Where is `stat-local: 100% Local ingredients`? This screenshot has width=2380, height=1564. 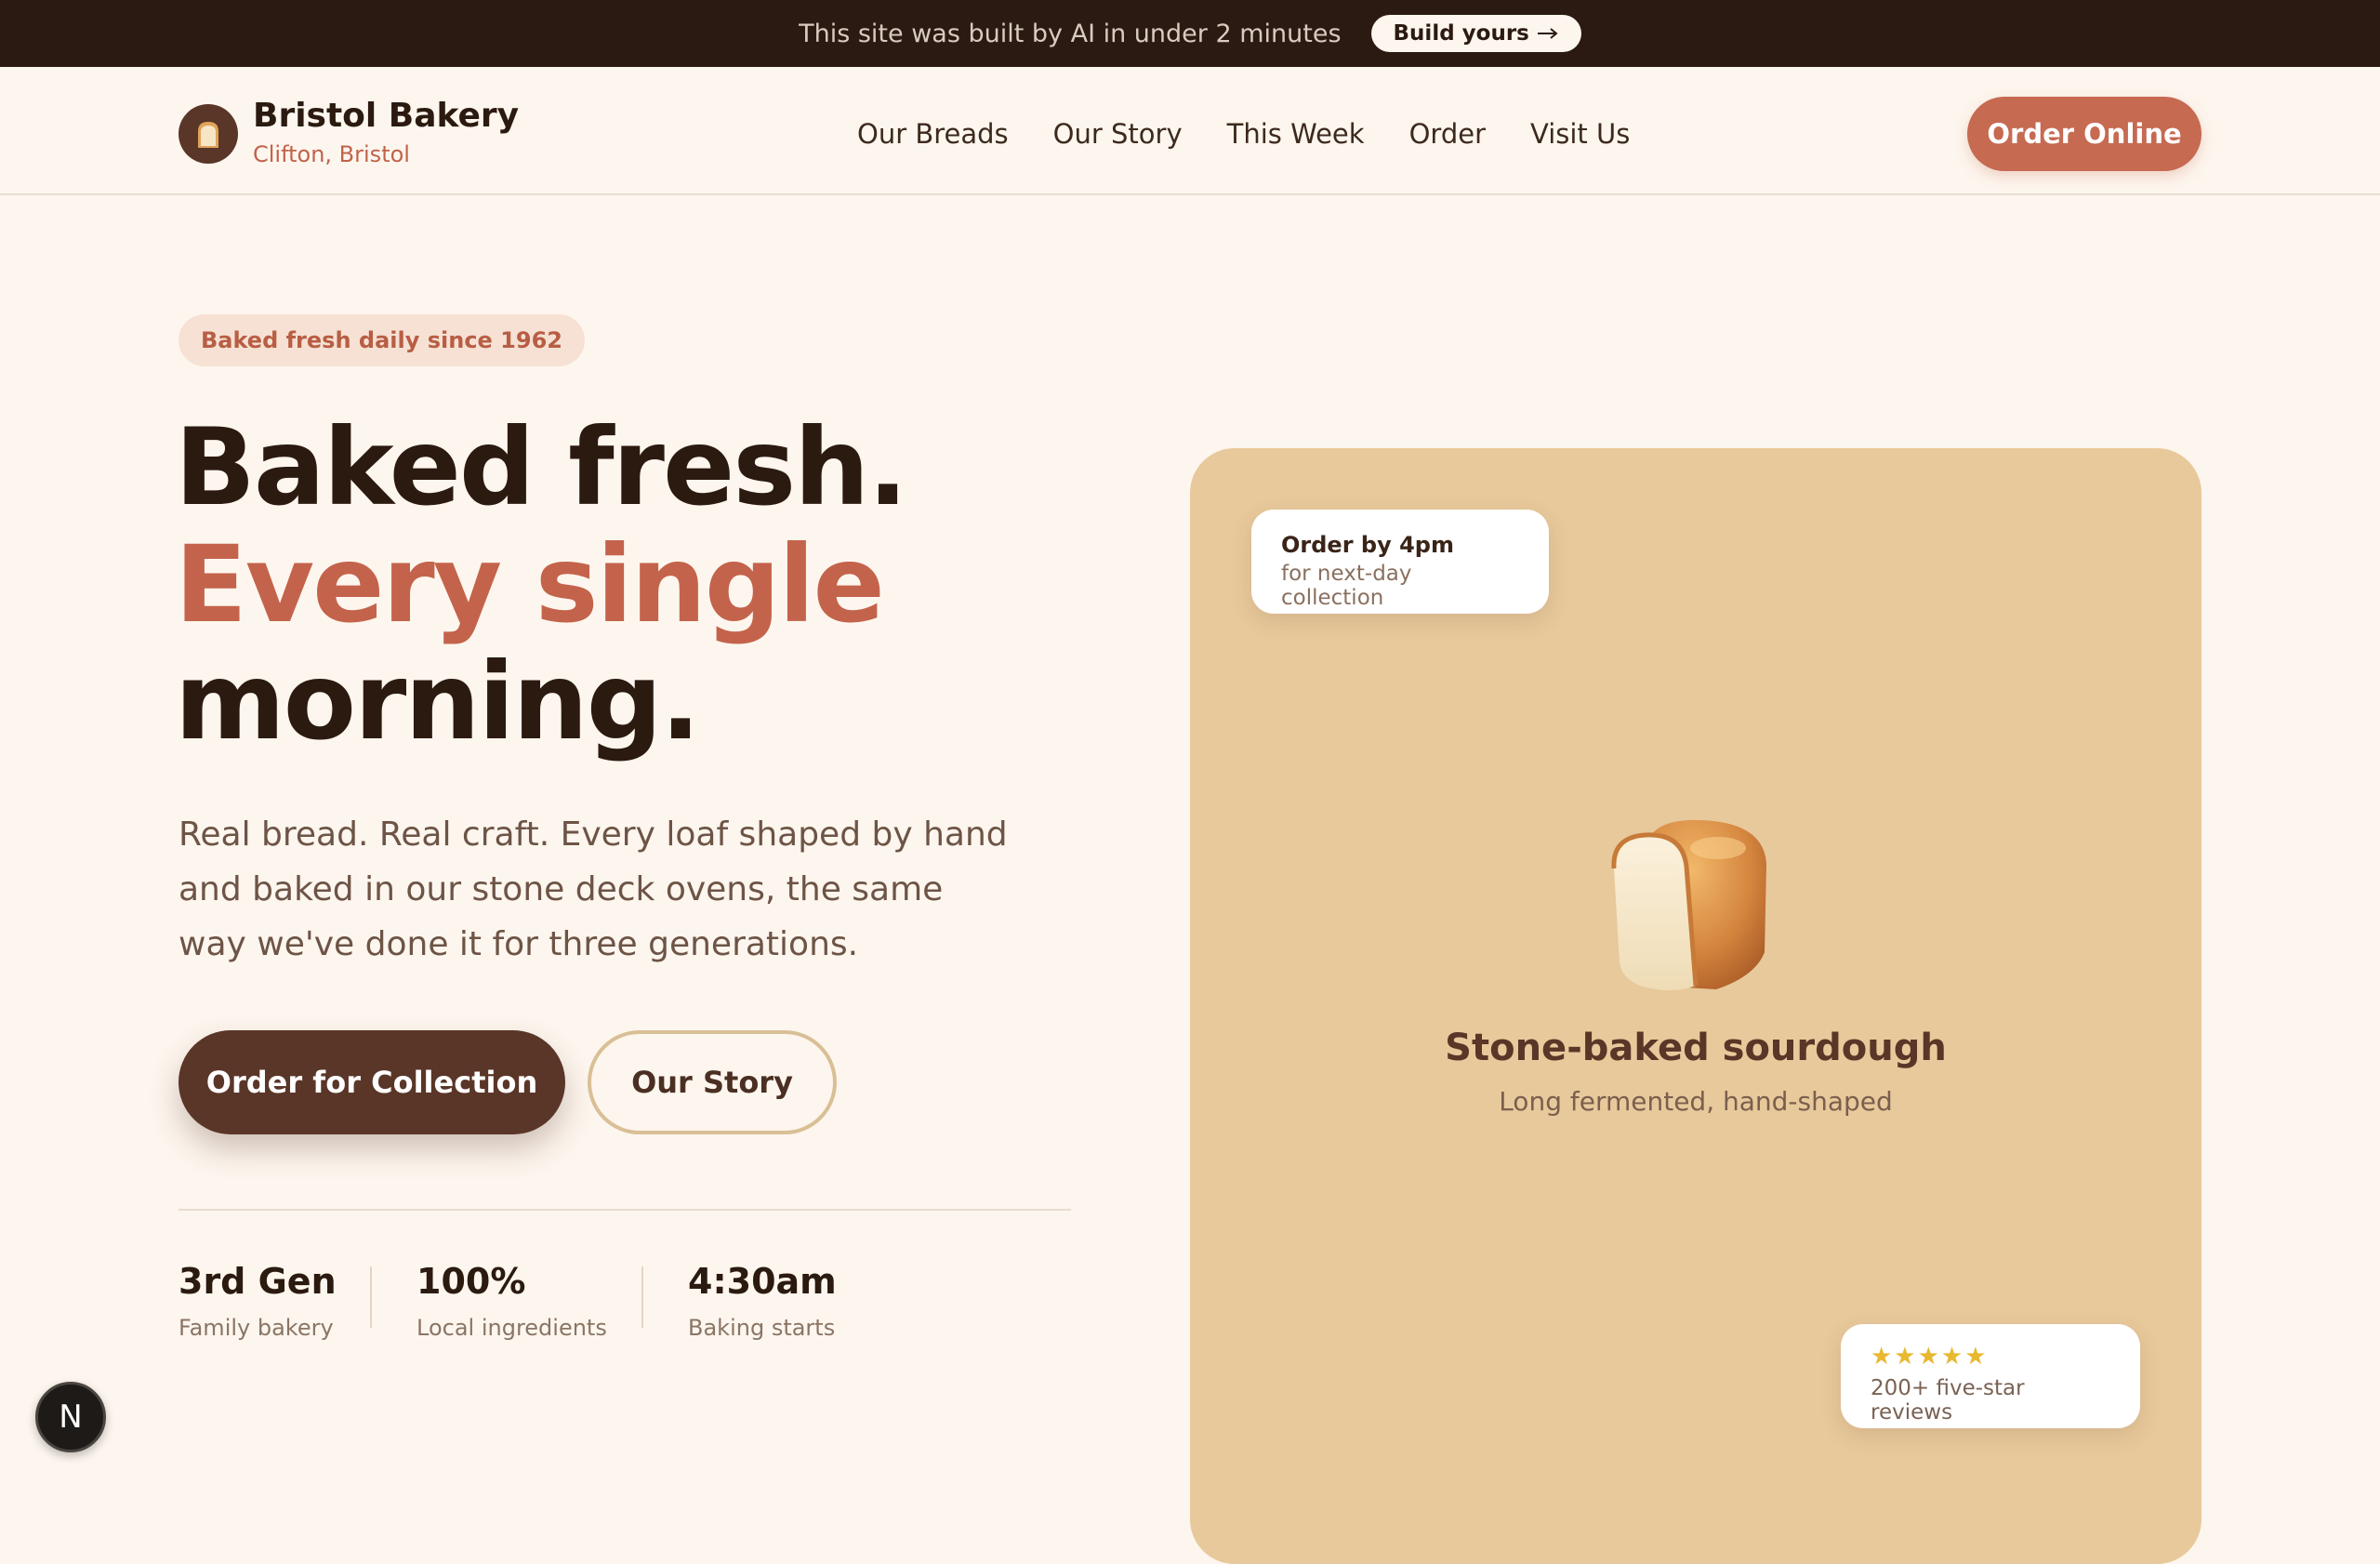 stat-local: 100% Local ingredients is located at coordinates (511, 1301).